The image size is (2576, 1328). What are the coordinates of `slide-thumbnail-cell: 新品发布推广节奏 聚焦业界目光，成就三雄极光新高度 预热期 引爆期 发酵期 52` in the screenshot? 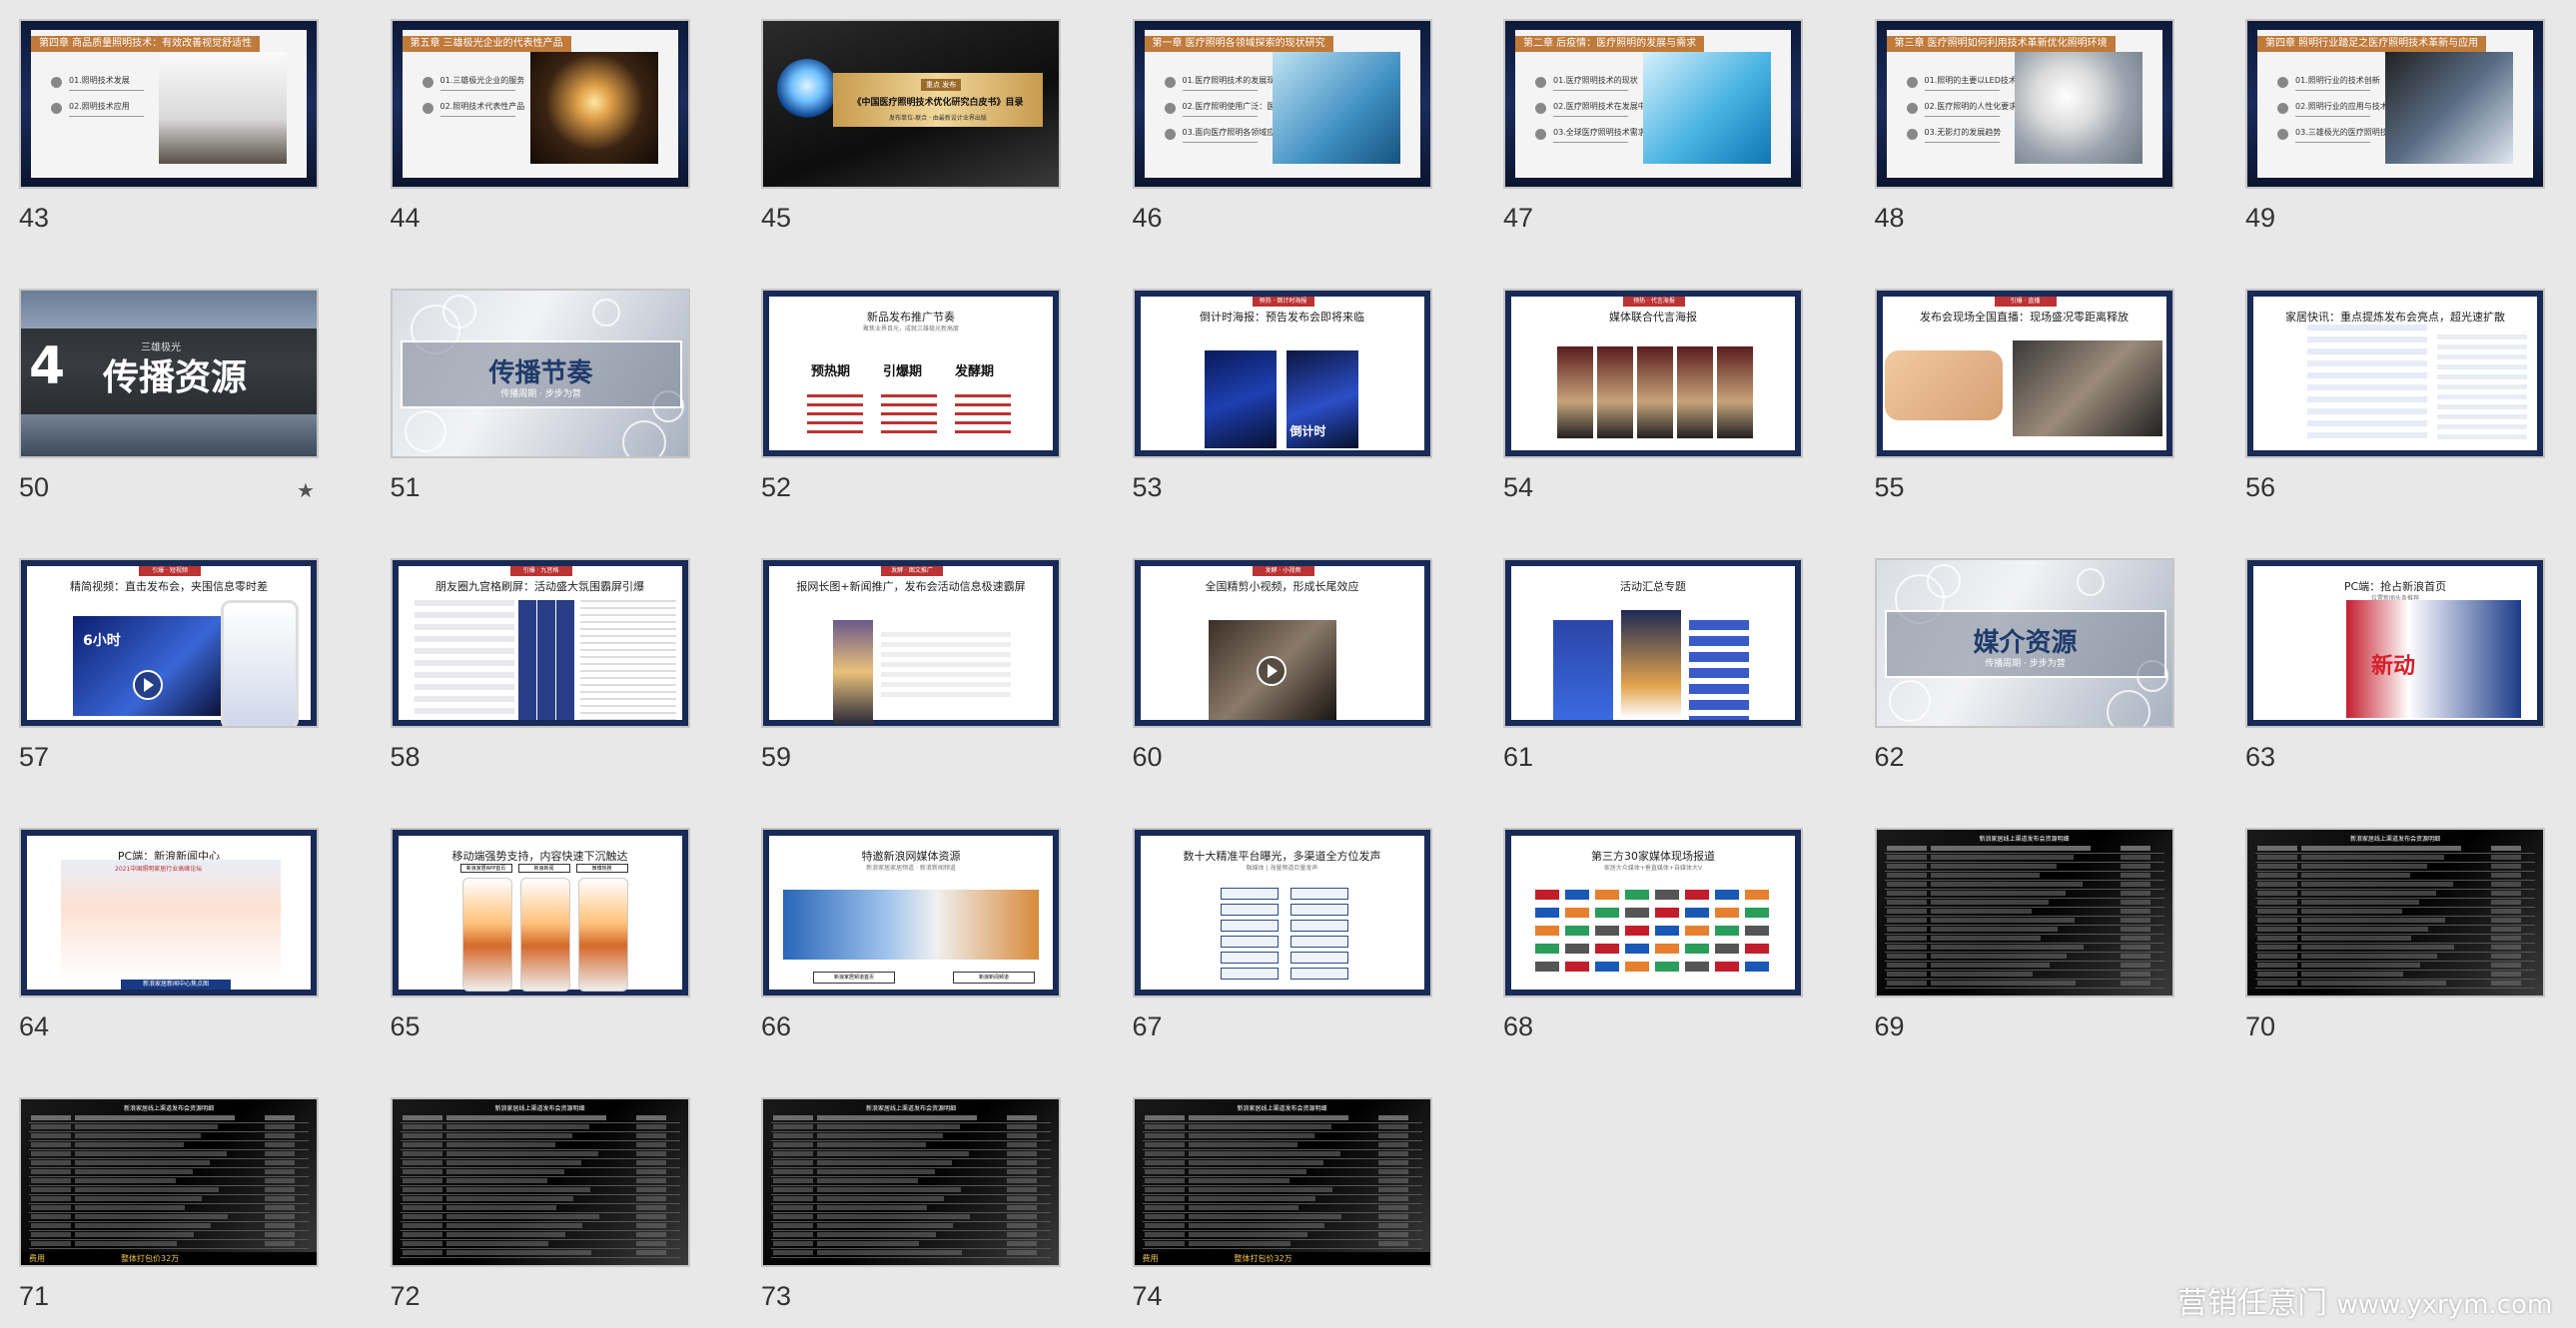 It's located at (911, 395).